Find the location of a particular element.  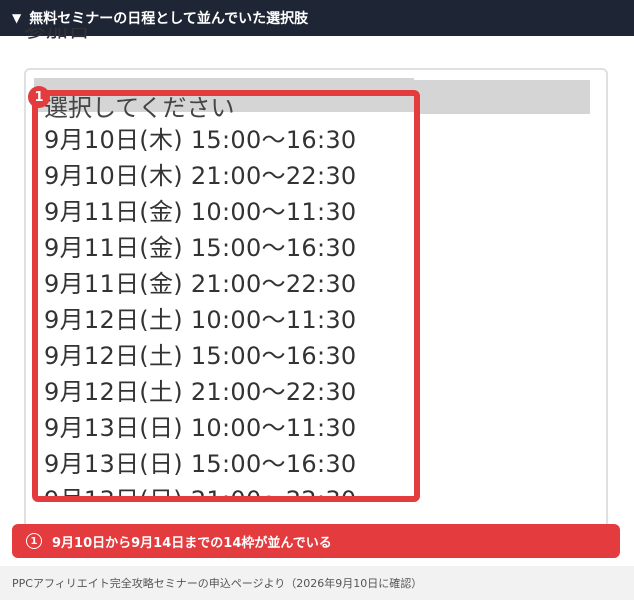

header-title: 無料セミナーの日程として並んでいた選択肢 is located at coordinates (169, 19).